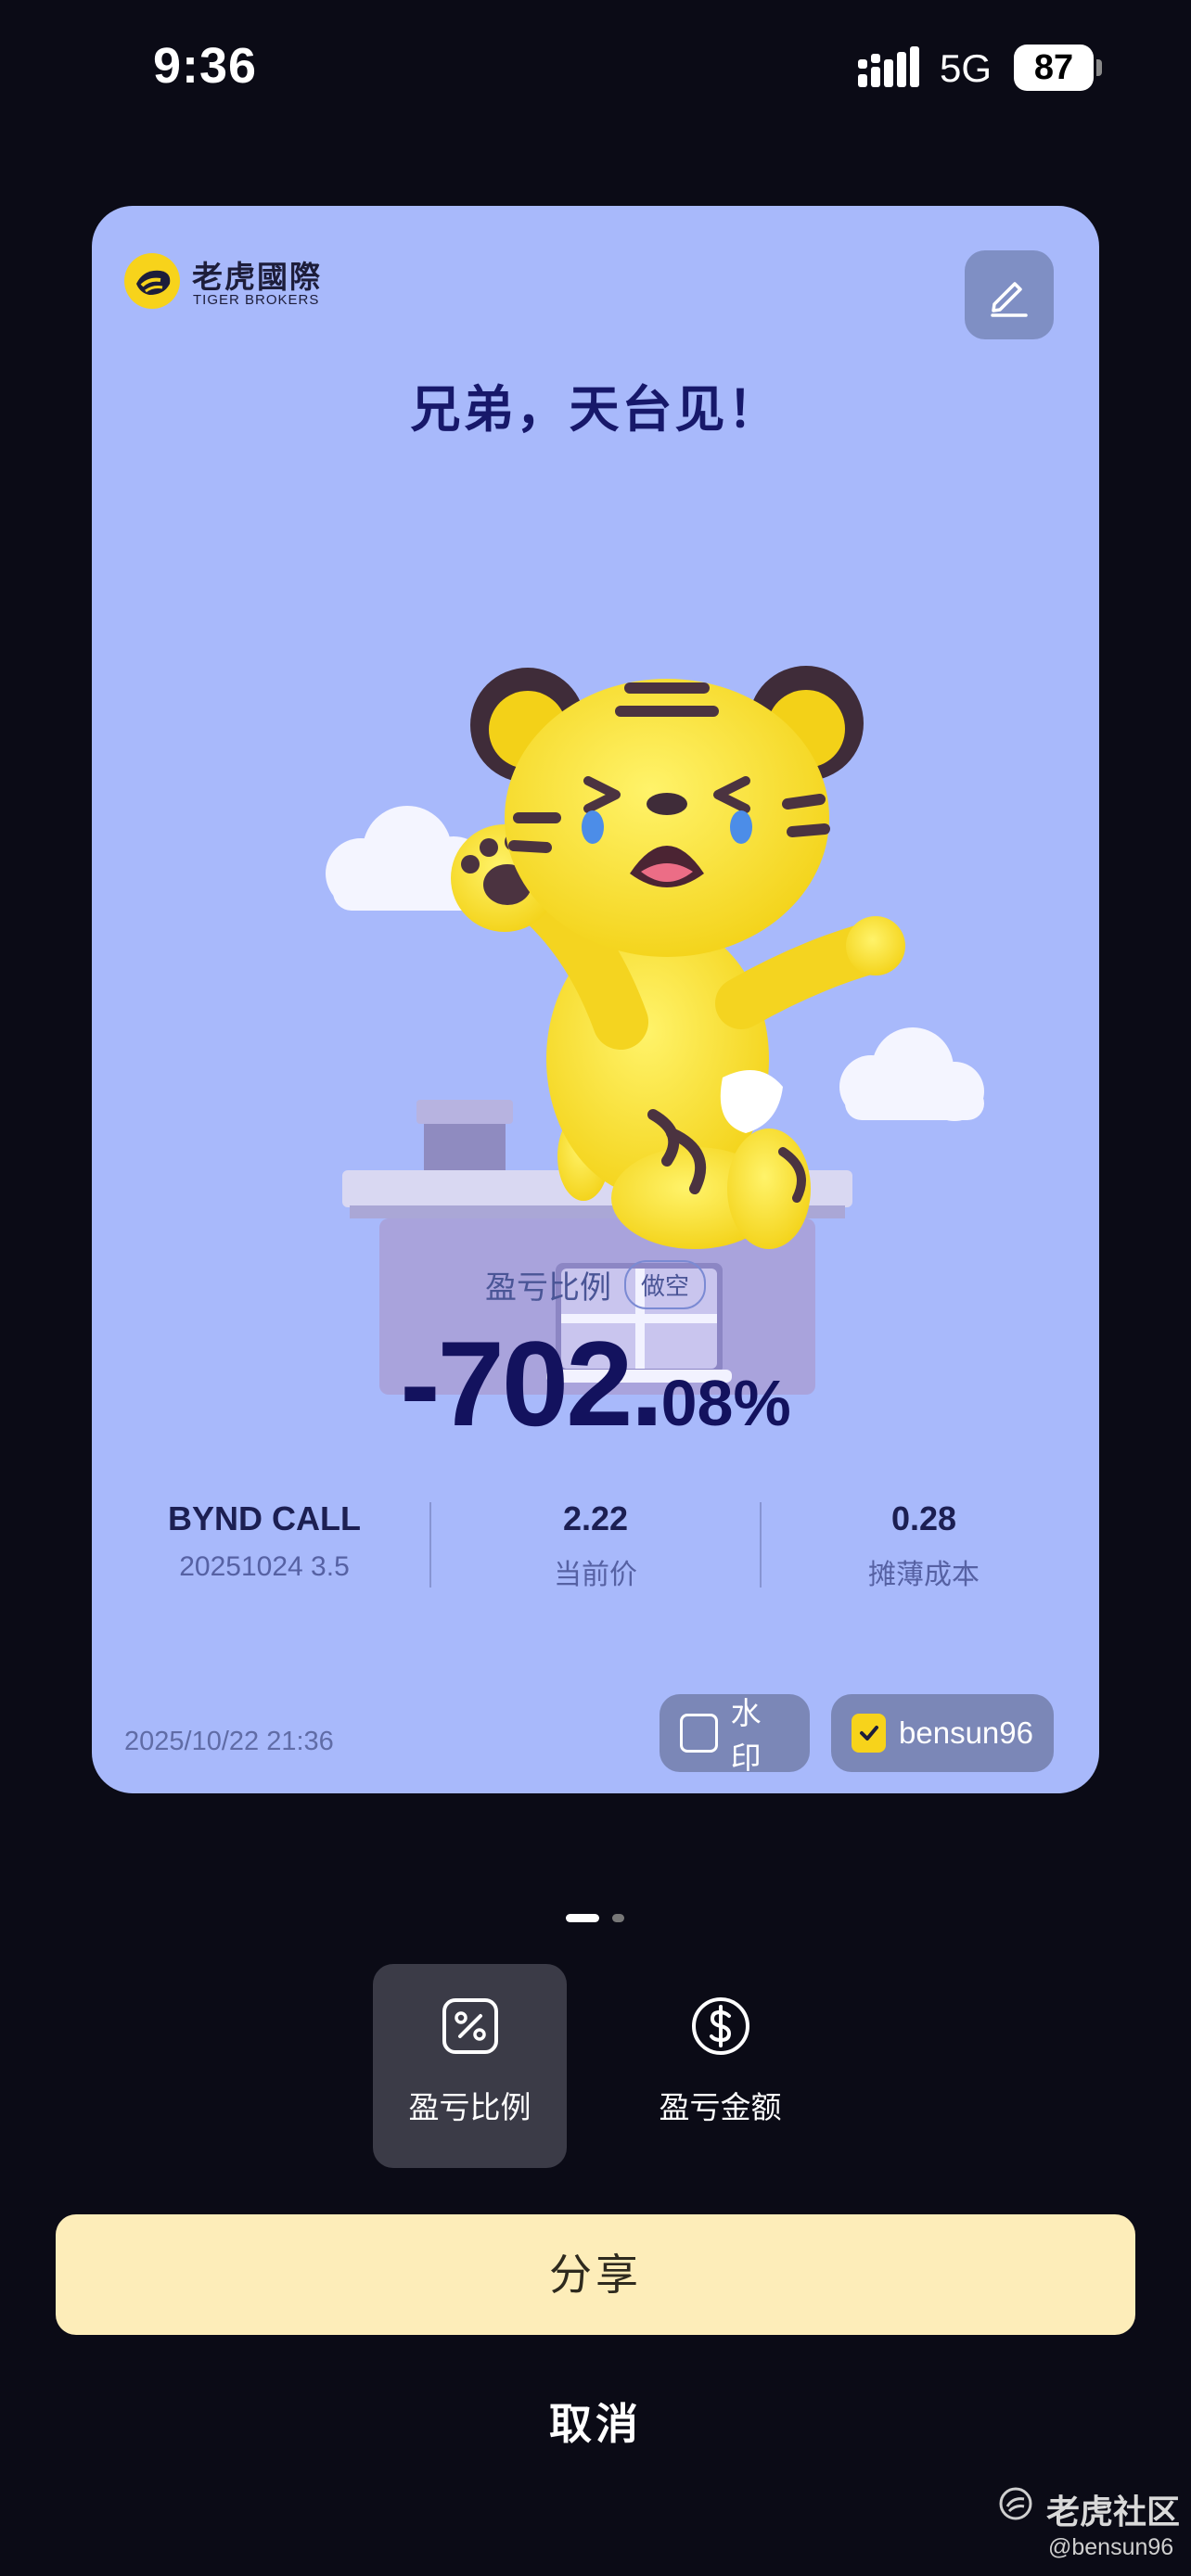  Describe the element at coordinates (264, 1541) in the screenshot. I see `stat-contract: BYND CALL 20251024 3.5` at that location.